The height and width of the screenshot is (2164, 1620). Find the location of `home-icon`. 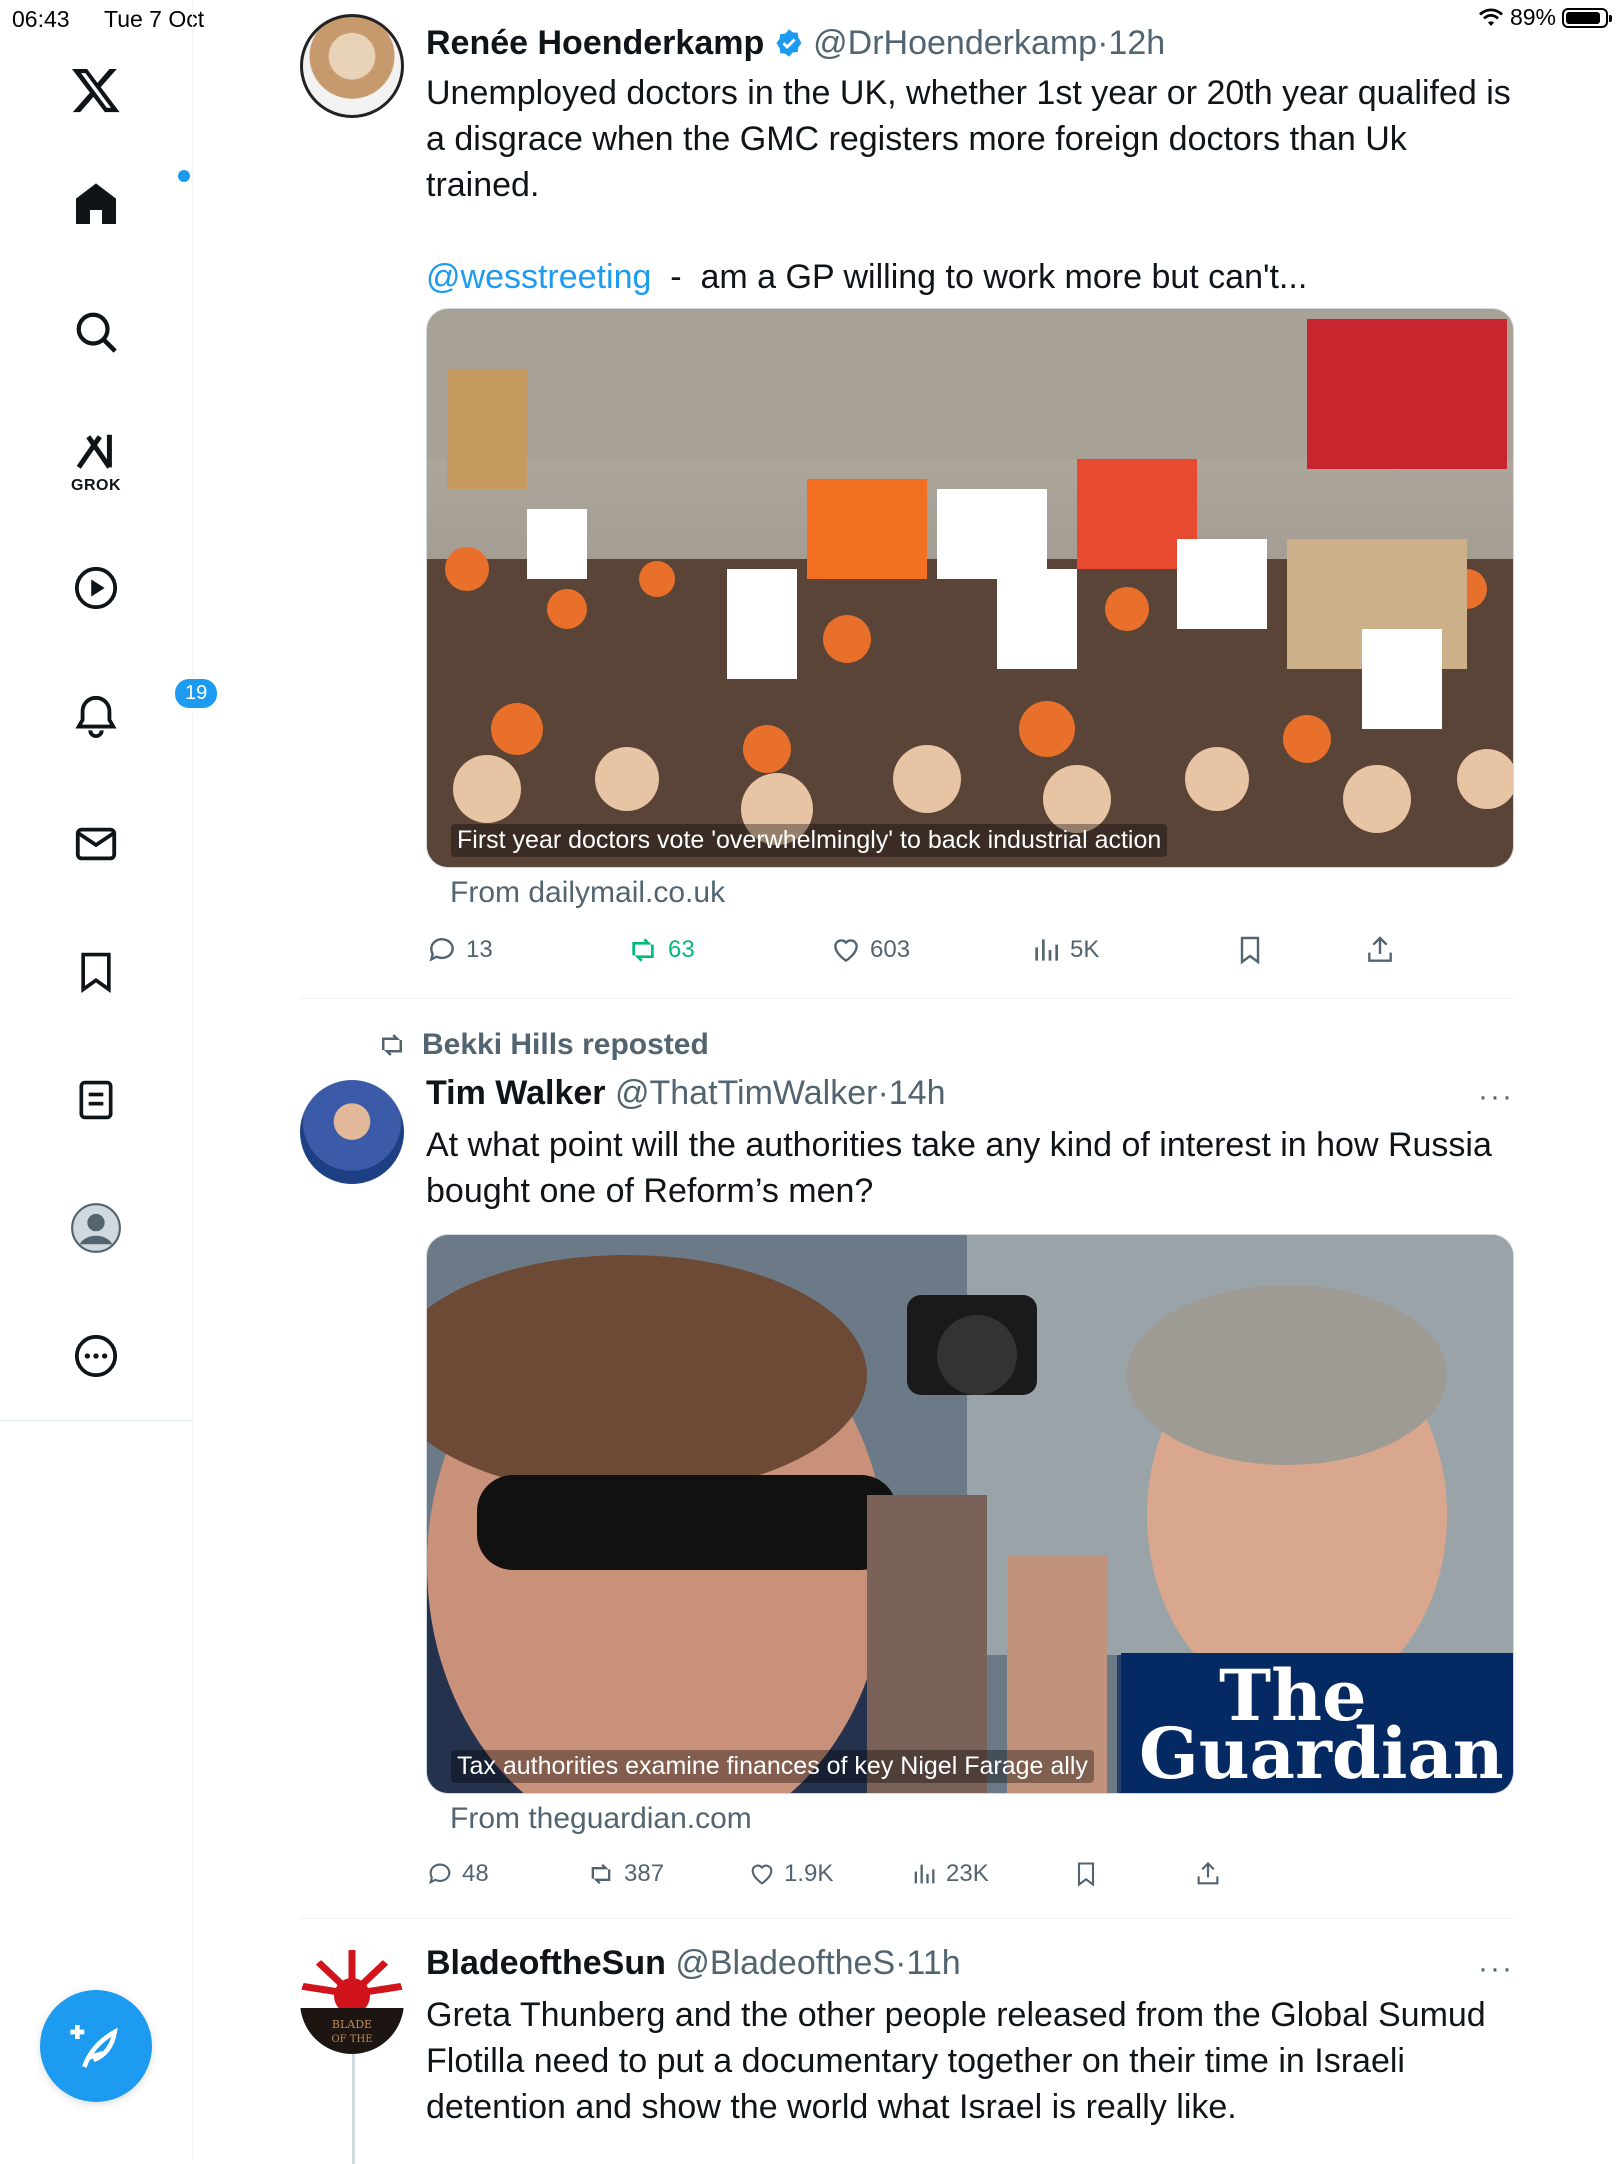

home-icon is located at coordinates (96, 203).